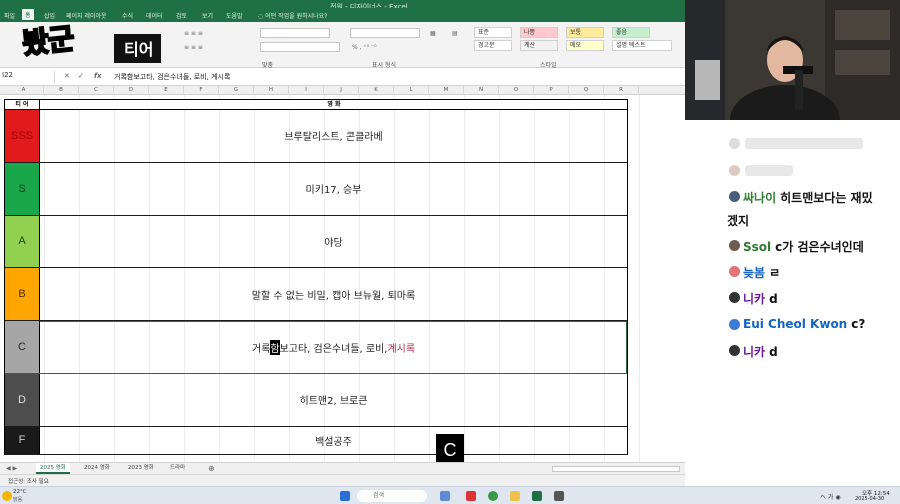  Describe the element at coordinates (334, 104) in the screenshot. I see `header-movie: 영 화` at that location.